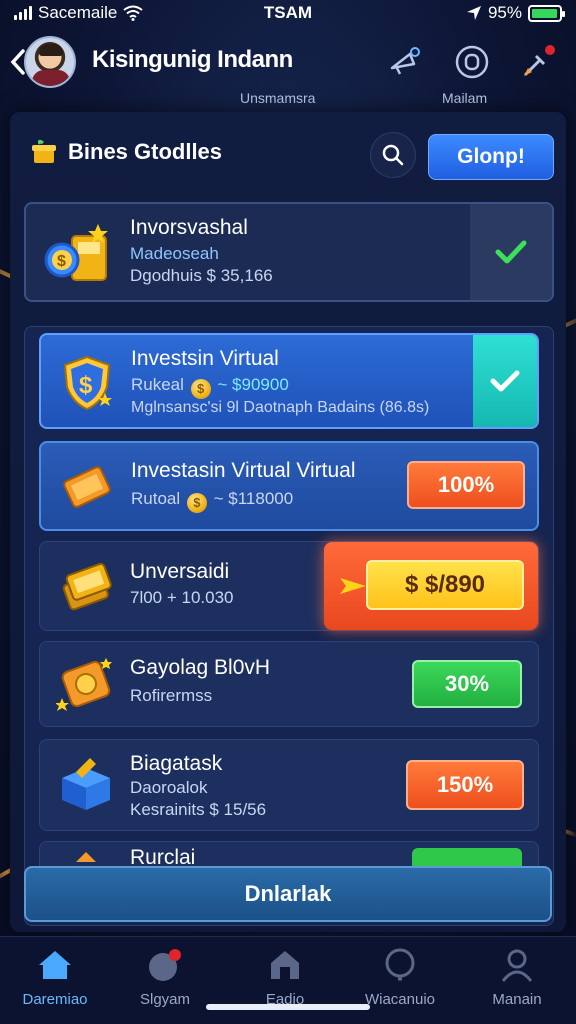 The height and width of the screenshot is (1024, 576). Describe the element at coordinates (50, 62) in the screenshot. I see `avatar` at that location.